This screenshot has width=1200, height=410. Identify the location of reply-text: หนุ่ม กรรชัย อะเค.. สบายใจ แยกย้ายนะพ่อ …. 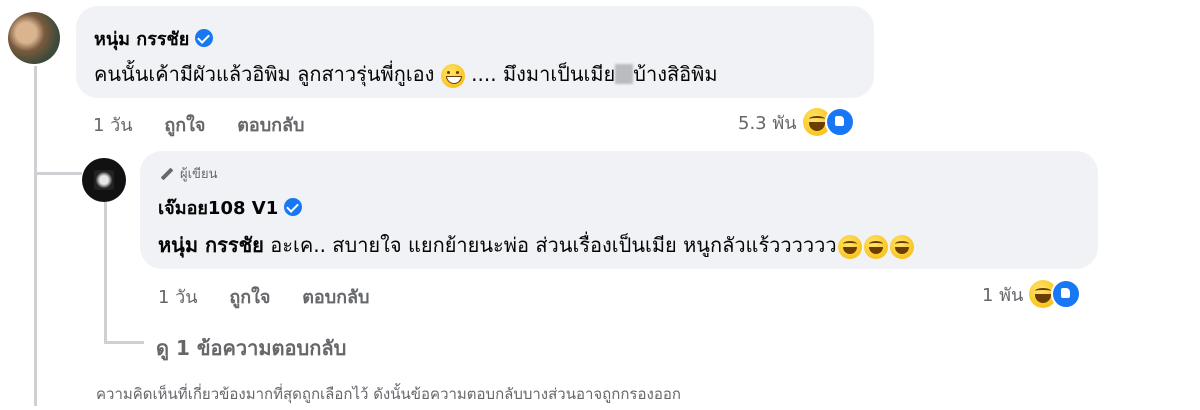
(536, 245).